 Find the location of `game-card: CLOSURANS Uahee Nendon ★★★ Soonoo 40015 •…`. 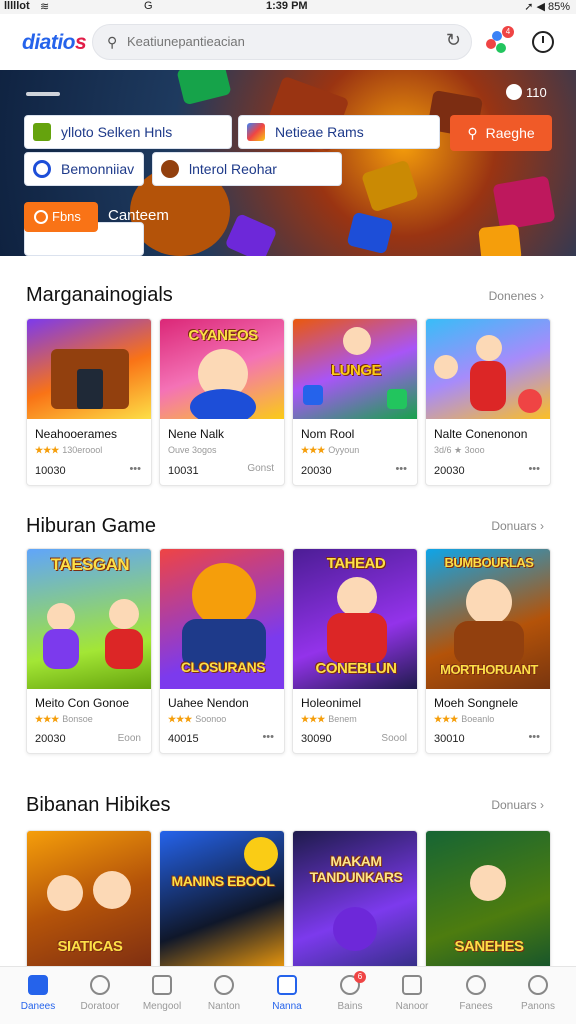

game-card: CLOSURANS Uahee Nendon ★★★ Soonoo 40015 •… is located at coordinates (222, 651).